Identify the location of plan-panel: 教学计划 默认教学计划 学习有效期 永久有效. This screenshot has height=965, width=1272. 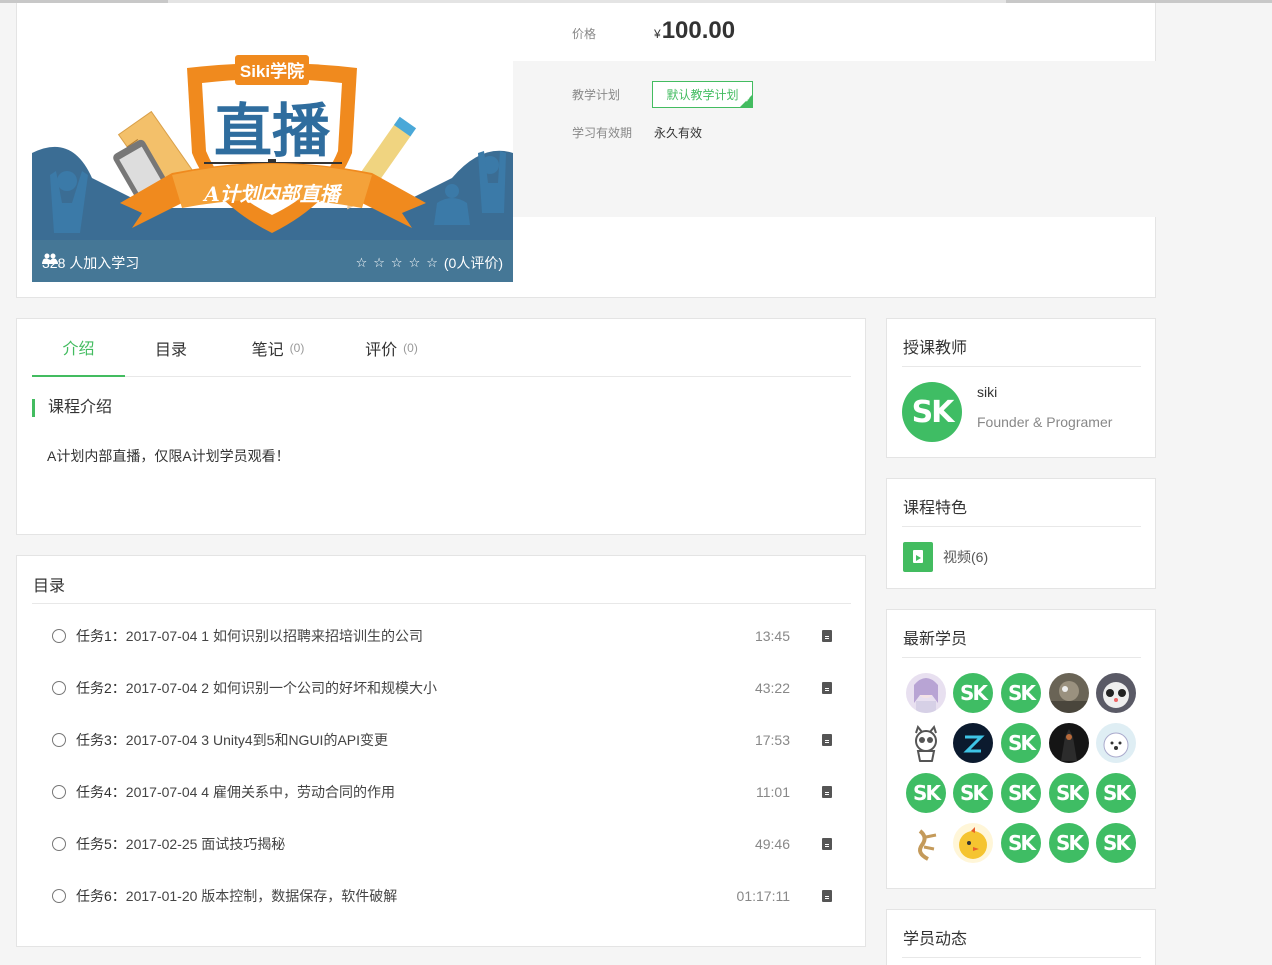
(834, 139).